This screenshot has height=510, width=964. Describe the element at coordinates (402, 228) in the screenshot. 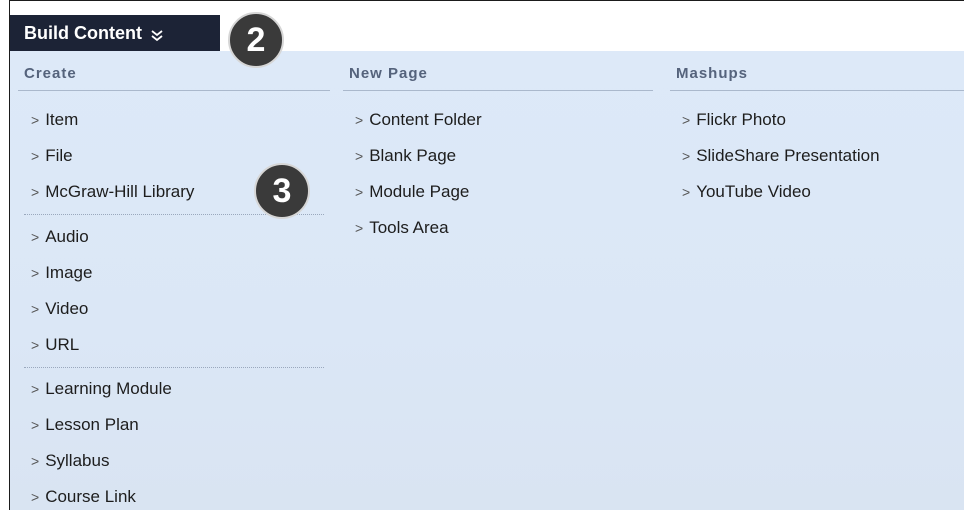

I see `menu-item-tools-area: > Tools Area` at that location.